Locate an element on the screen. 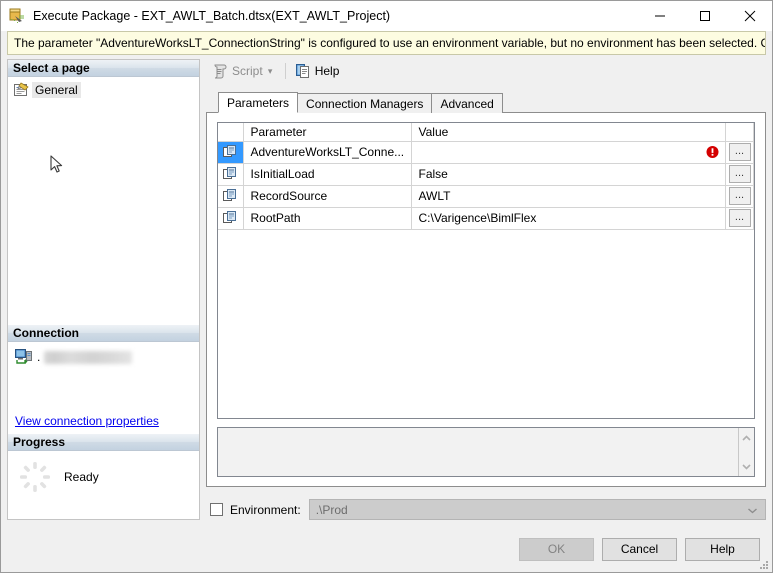 This screenshot has width=773, height=573. description-text is located at coordinates (478, 452).